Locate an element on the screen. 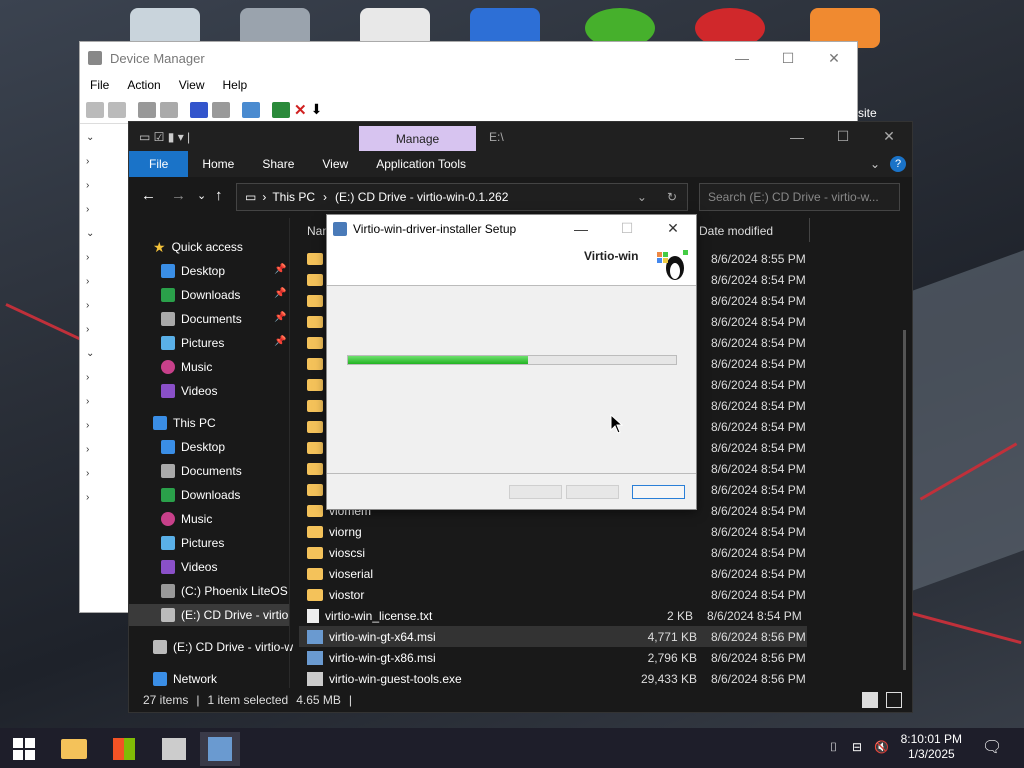 The image size is (1024, 768). clock: 8:10:01 PM 1/3/2025 is located at coordinates (931, 747).